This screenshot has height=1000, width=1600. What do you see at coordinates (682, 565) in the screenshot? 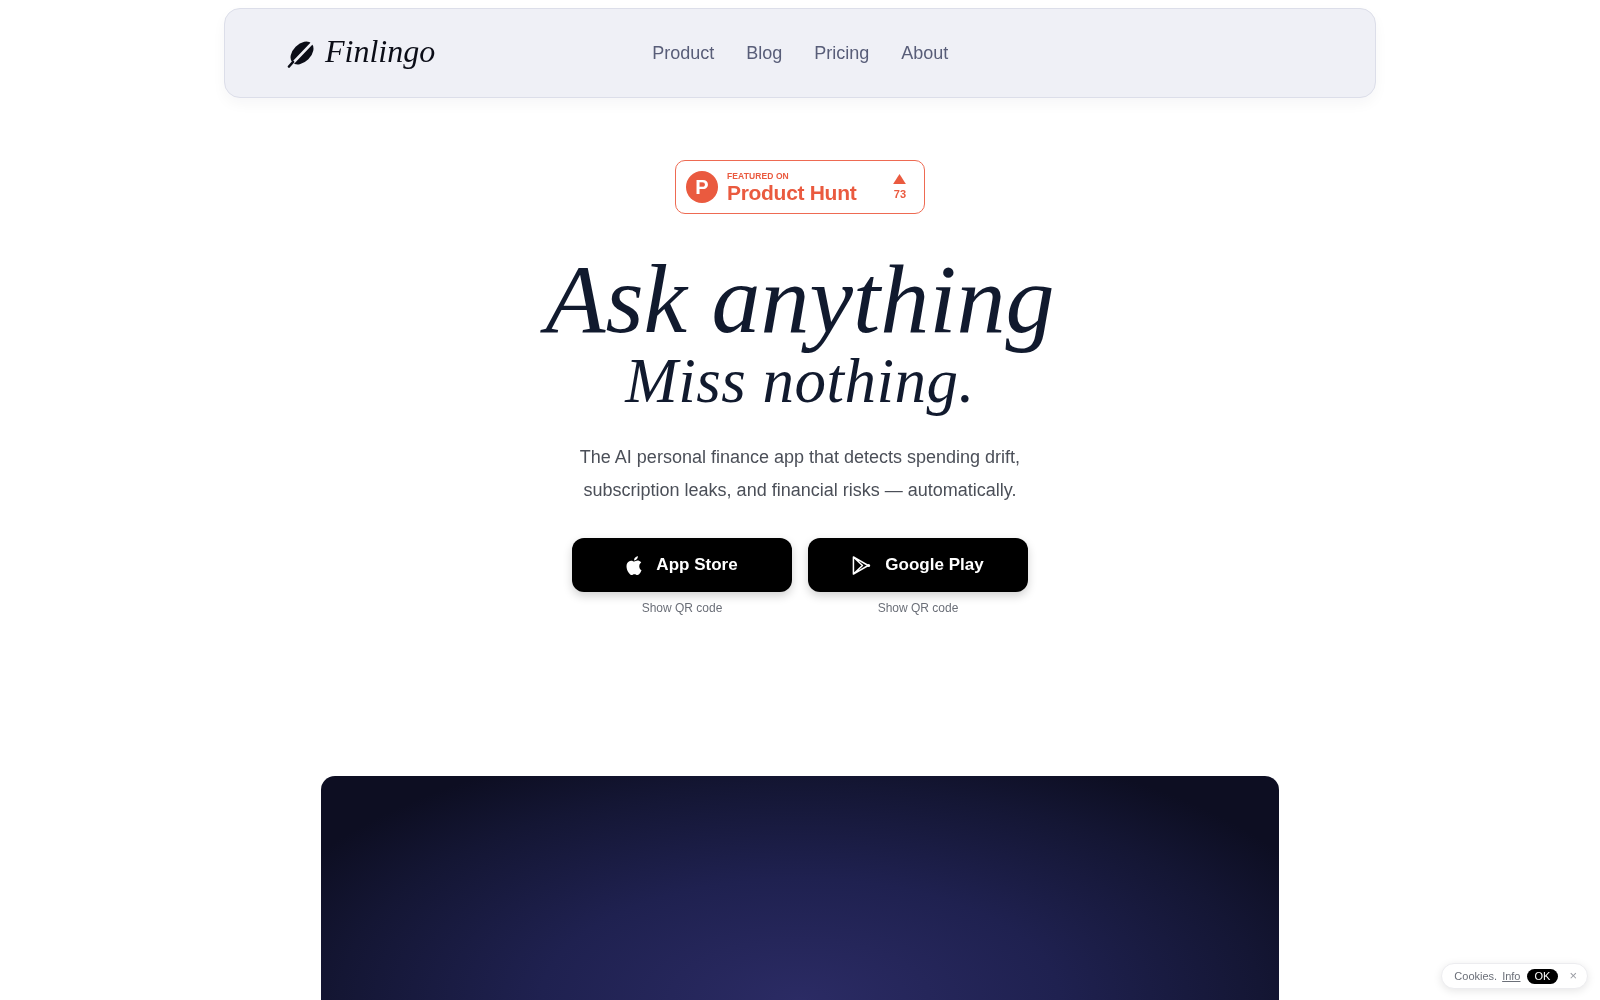
I see `store-button: App Store` at bounding box center [682, 565].